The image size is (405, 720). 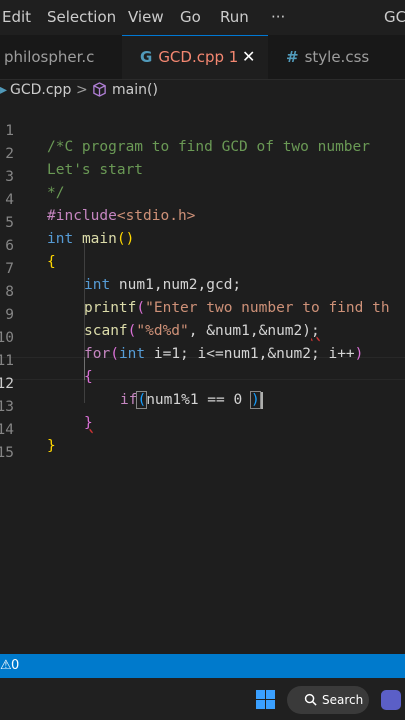 I want to click on code-line: 2 Let's start, so click(x=202, y=152).